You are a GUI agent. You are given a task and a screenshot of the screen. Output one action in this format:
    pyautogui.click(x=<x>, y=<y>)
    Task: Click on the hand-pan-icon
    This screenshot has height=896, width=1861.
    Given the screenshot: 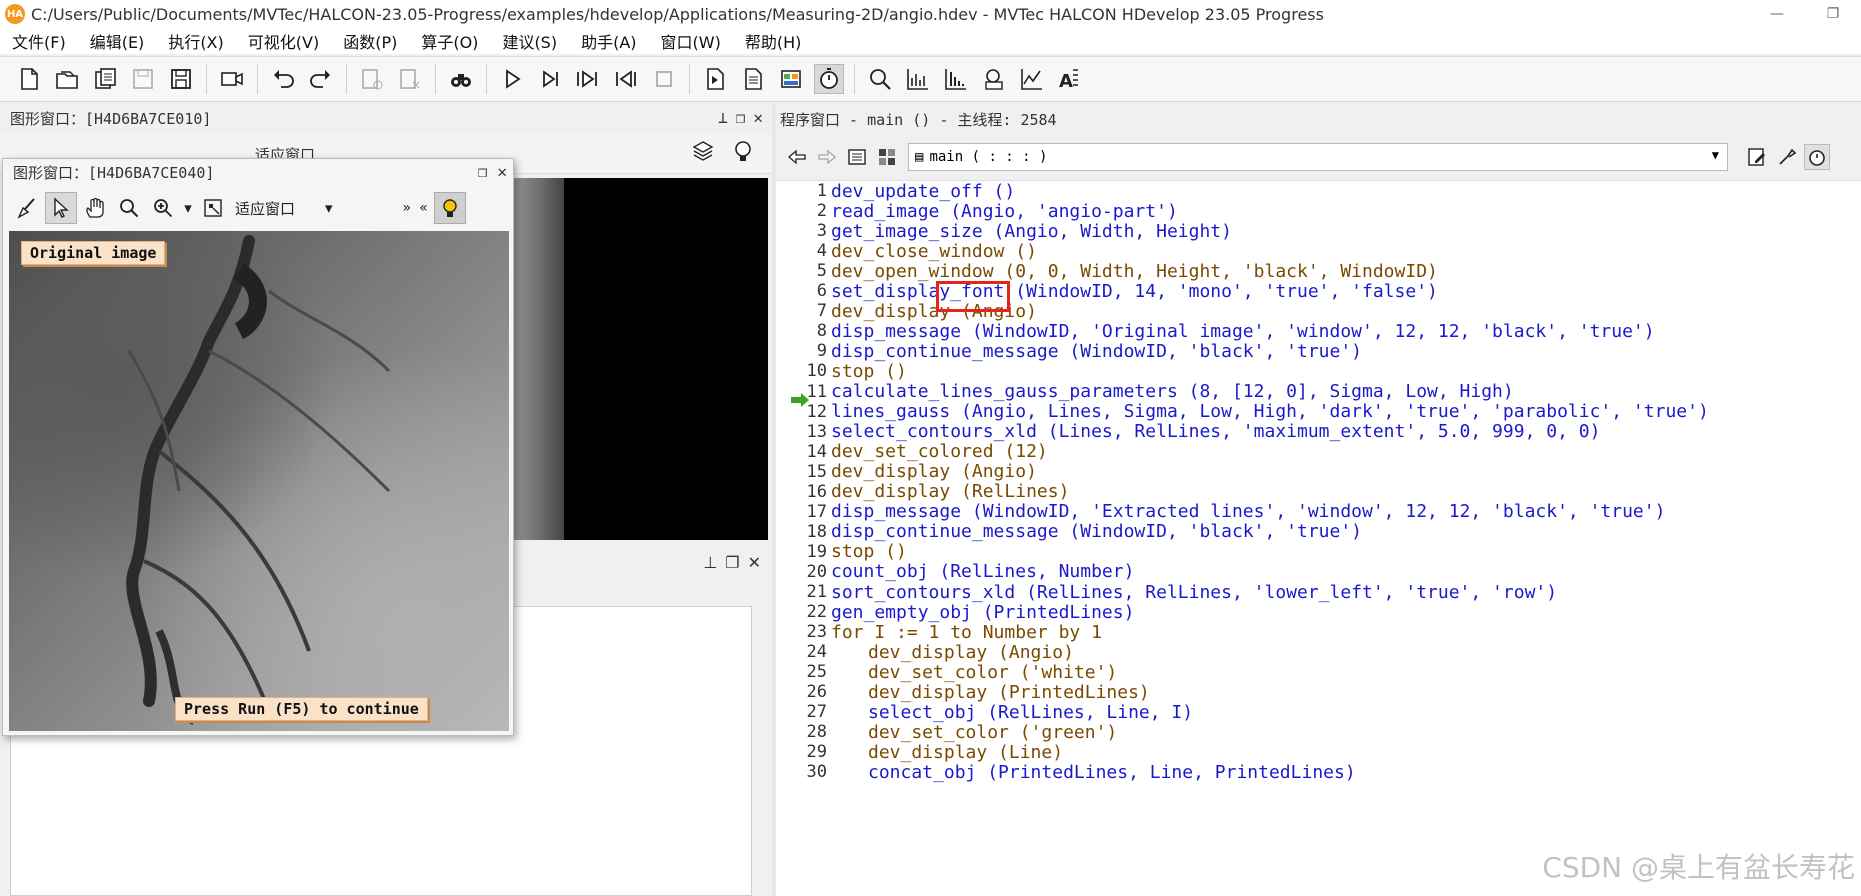 What is the action you would take?
    pyautogui.click(x=95, y=208)
    